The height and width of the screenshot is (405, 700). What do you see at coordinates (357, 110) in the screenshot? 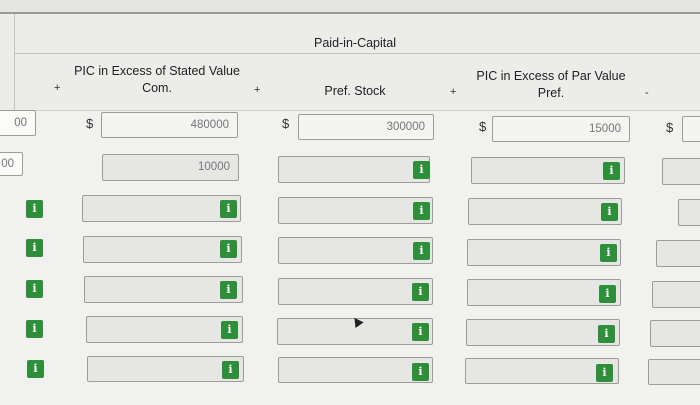
I see `header-bottom-border` at bounding box center [357, 110].